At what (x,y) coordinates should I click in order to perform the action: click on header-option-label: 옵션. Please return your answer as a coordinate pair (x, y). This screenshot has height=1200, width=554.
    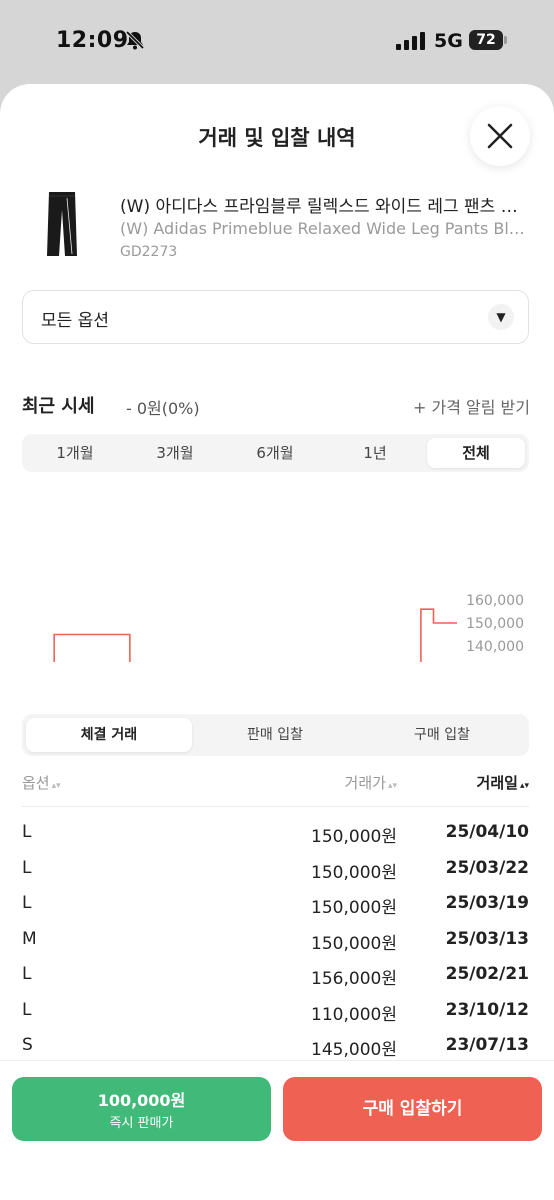
    Looking at the image, I should click on (36, 783).